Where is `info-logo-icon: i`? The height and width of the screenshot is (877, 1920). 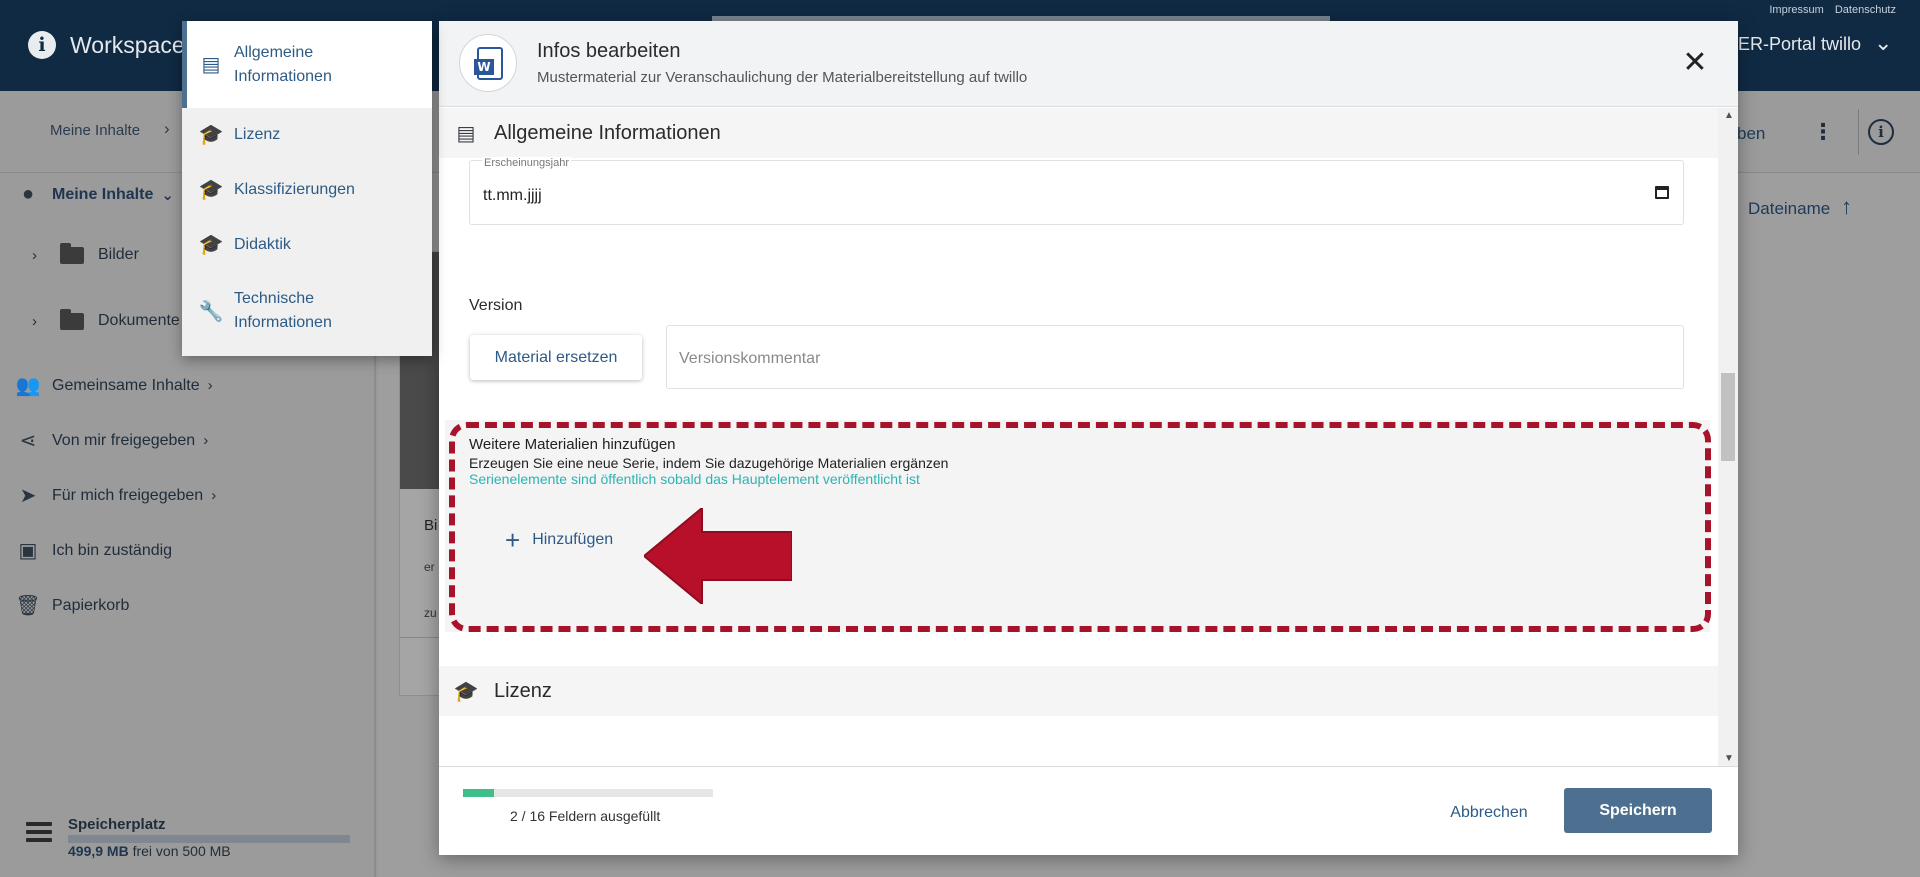 info-logo-icon: i is located at coordinates (42, 45).